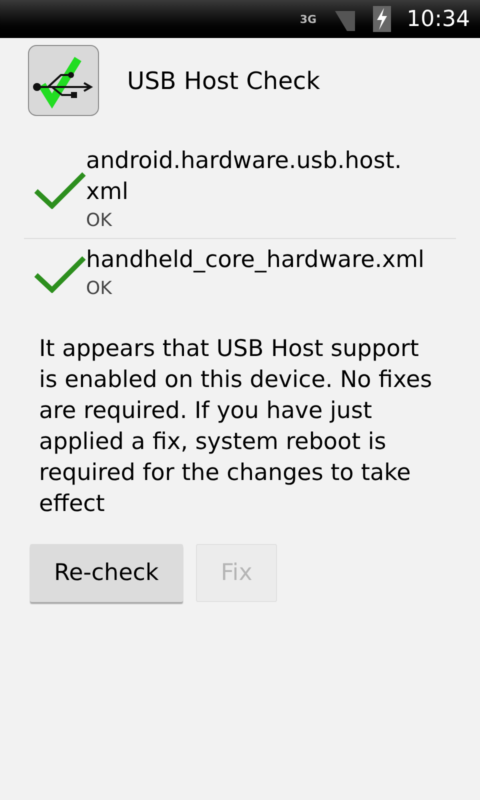 Image resolution: width=480 pixels, height=800 pixels. What do you see at coordinates (308, 19) in the screenshot?
I see `network-type: 3G` at bounding box center [308, 19].